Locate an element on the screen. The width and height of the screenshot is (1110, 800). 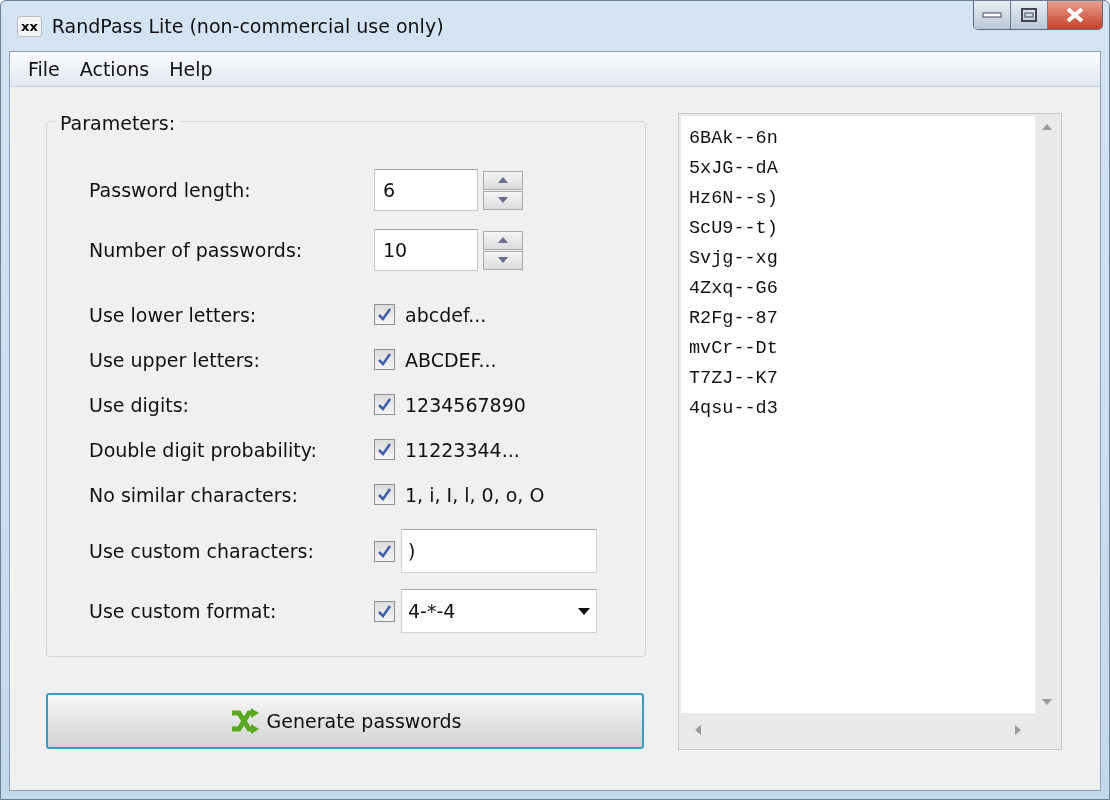
parameter-label: Use custom format: is located at coordinates (183, 611).